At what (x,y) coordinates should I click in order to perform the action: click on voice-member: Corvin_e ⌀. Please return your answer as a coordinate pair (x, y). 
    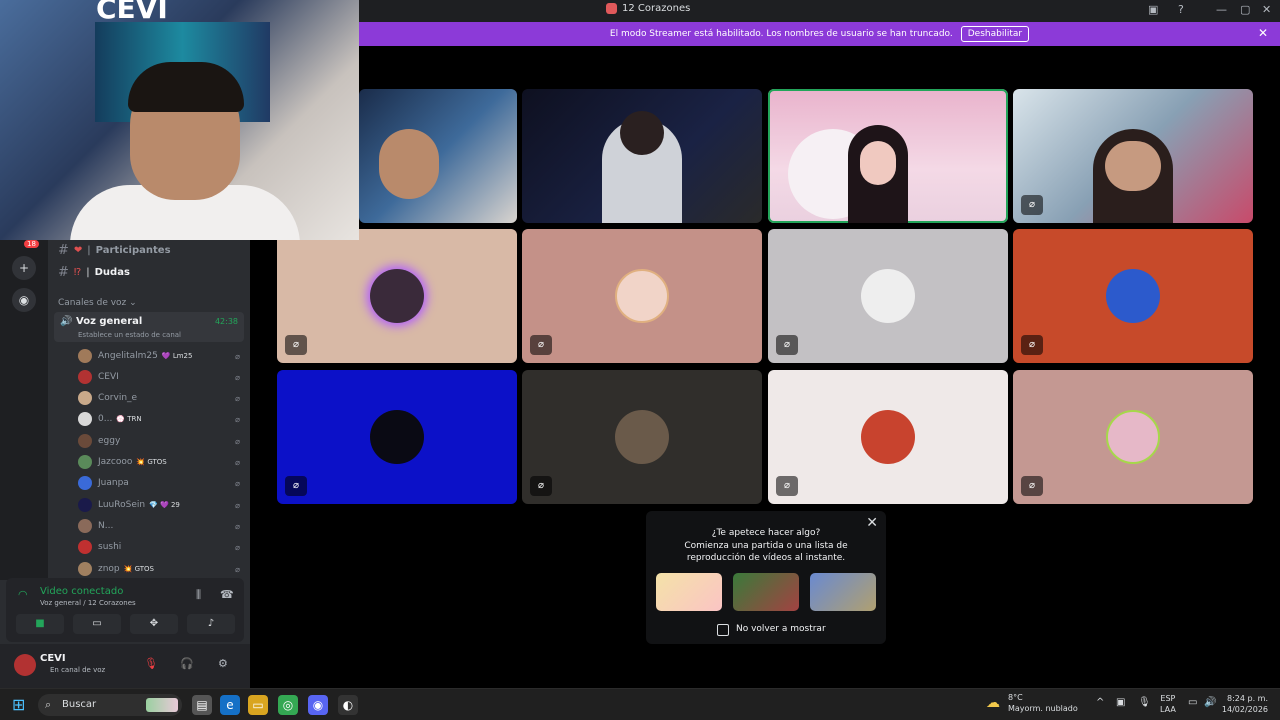
    Looking at the image, I should click on (159, 398).